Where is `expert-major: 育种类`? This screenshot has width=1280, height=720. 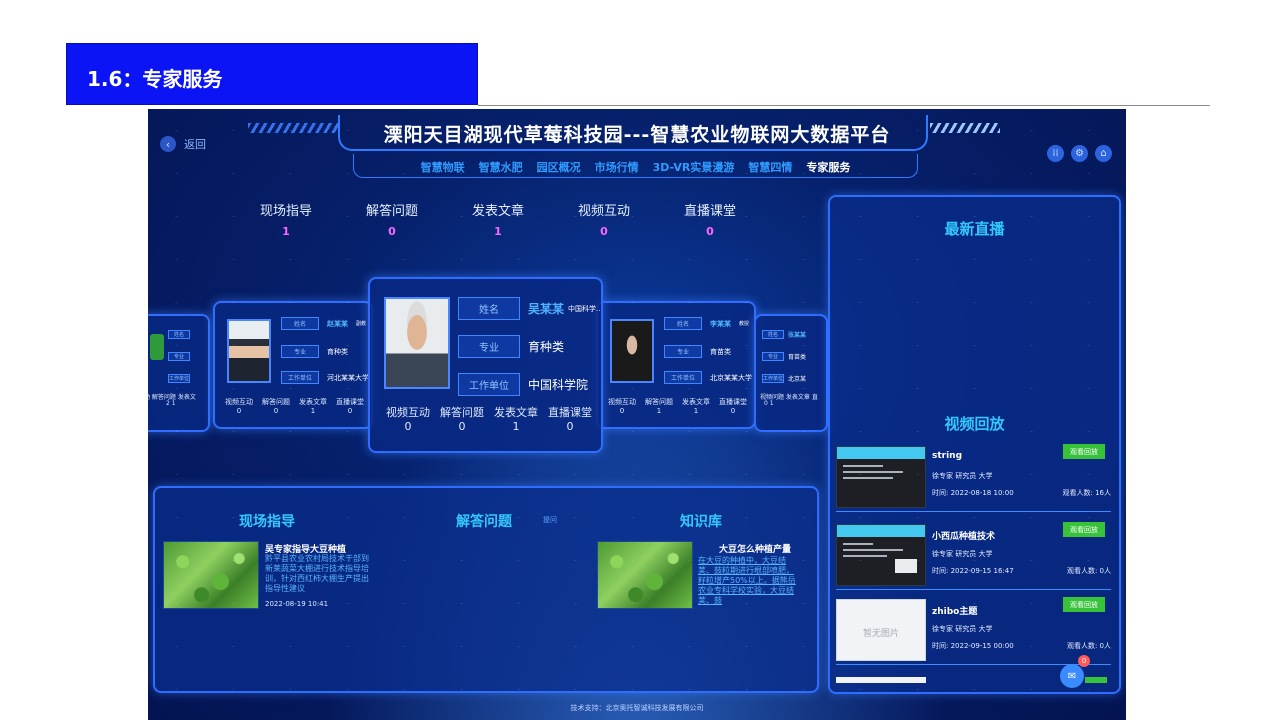
expert-major: 育种类 is located at coordinates (337, 351).